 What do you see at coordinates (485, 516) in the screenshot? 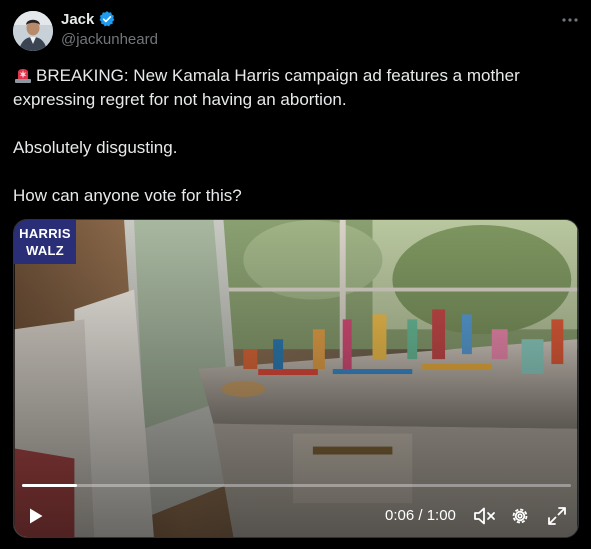
I see `mute-icon` at bounding box center [485, 516].